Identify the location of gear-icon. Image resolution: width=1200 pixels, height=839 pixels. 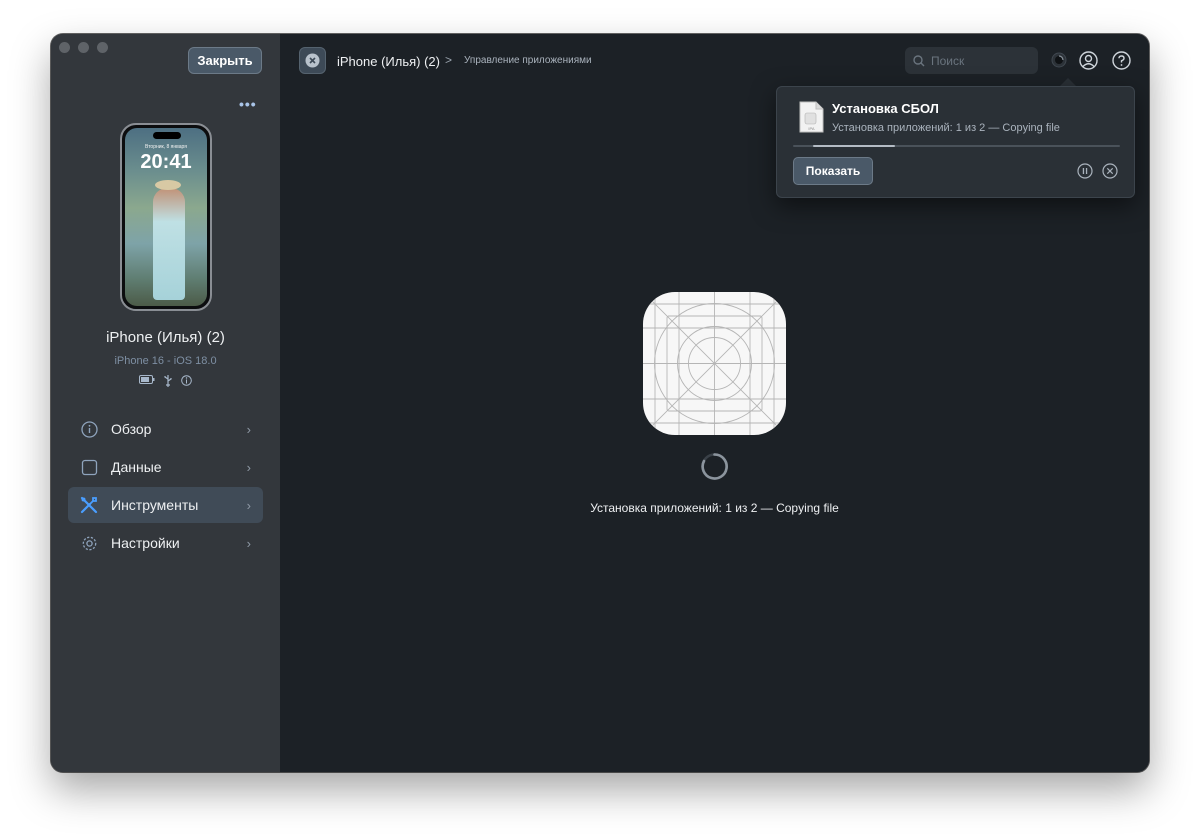
(89, 543).